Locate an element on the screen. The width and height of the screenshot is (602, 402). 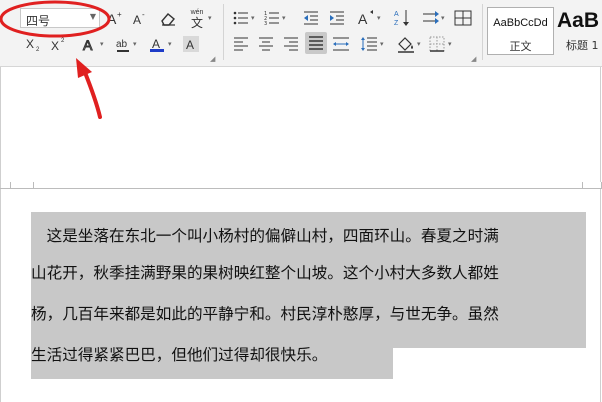
annotation-arrowhead is located at coordinates (84, 68).